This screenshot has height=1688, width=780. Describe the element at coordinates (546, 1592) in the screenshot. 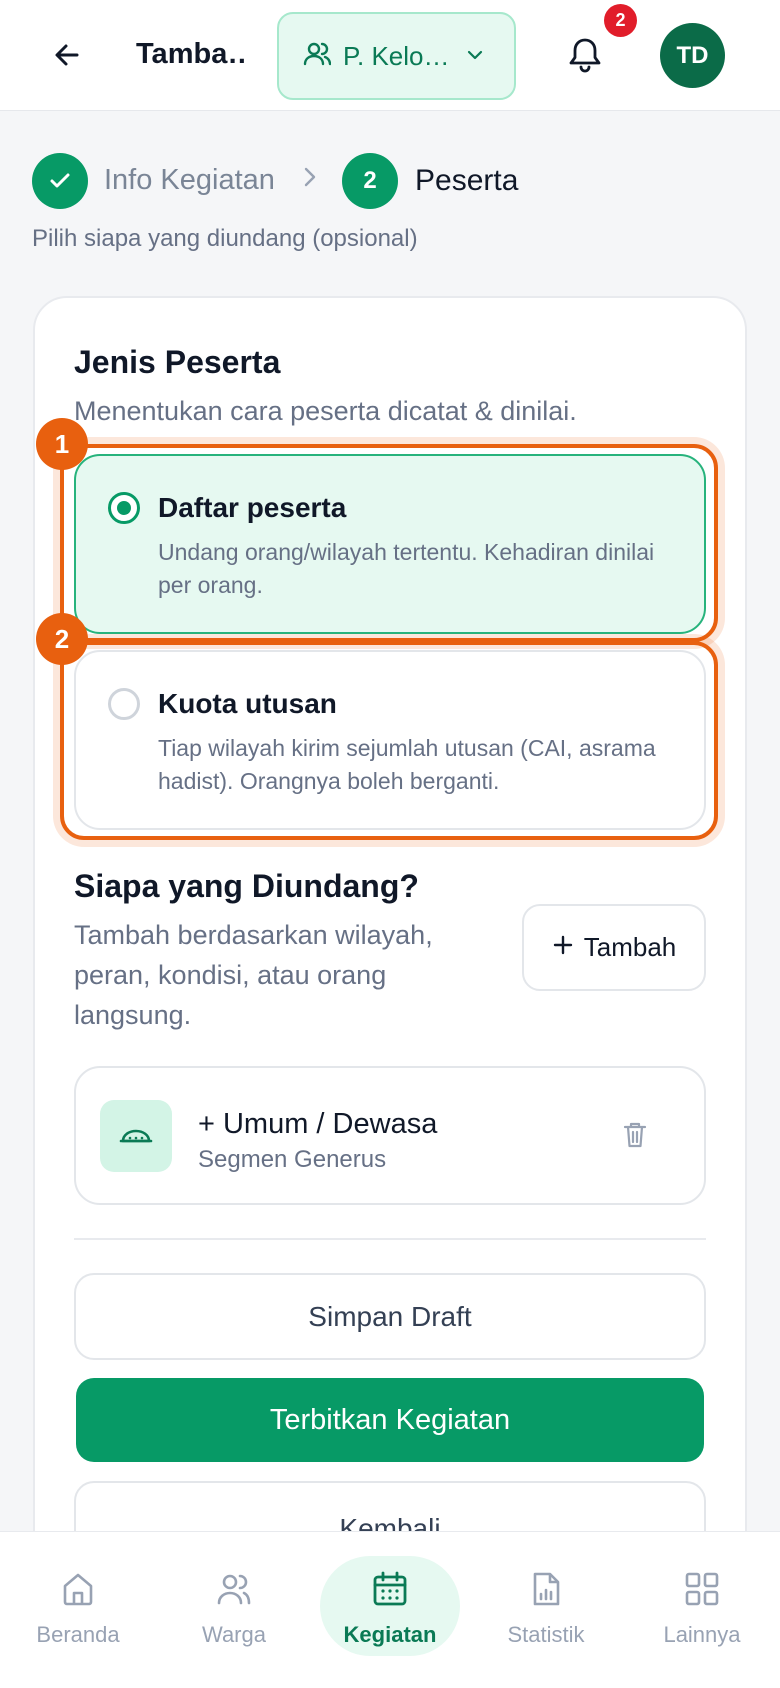

I see `chart-file-icon` at that location.